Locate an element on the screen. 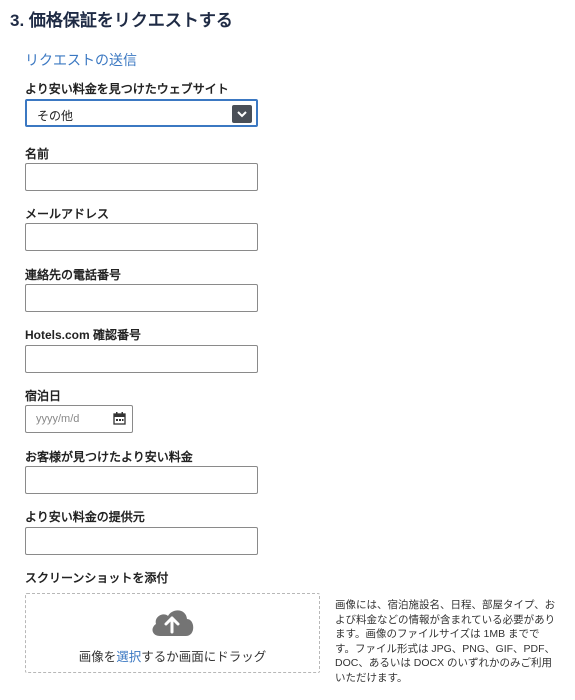  screenshot-dropzone: 画像を選択するか画面にドラッグ is located at coordinates (172, 633).